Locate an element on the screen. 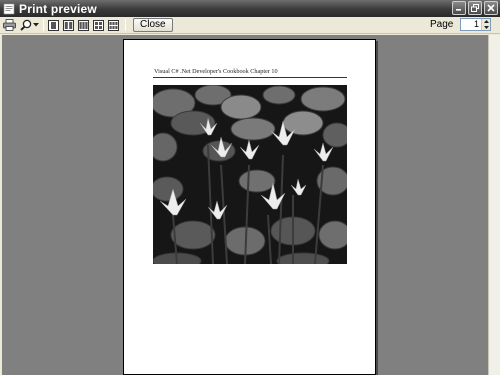  three-pages-icon is located at coordinates (83, 25).